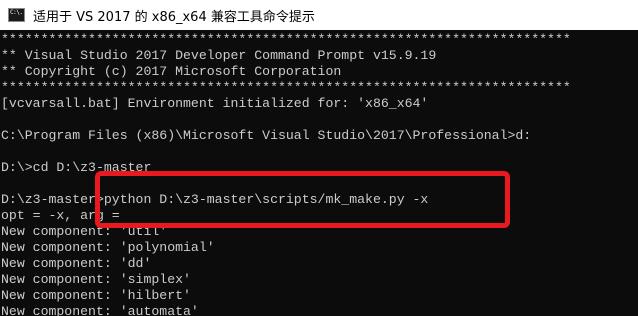  What do you see at coordinates (76, 263) in the screenshot?
I see `console-line: New component: 'dd'` at bounding box center [76, 263].